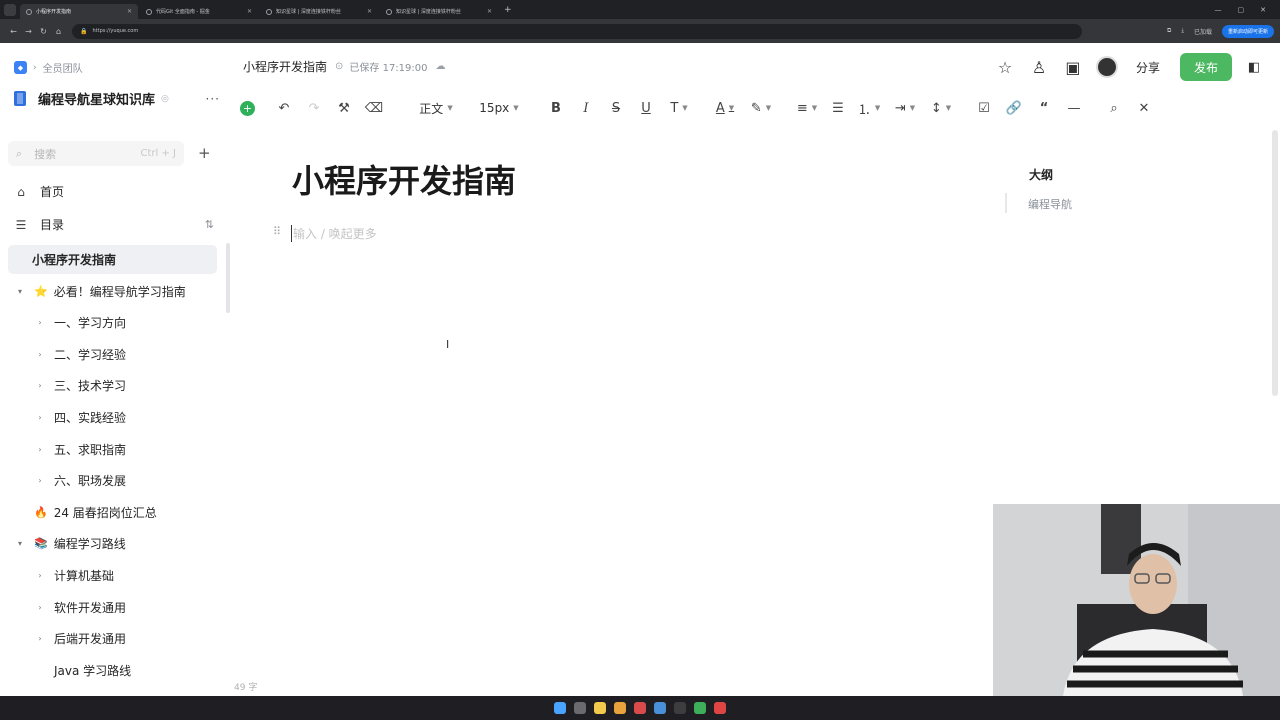  What do you see at coordinates (586, 108) in the screenshot?
I see `italic-icon: I` at bounding box center [586, 108].